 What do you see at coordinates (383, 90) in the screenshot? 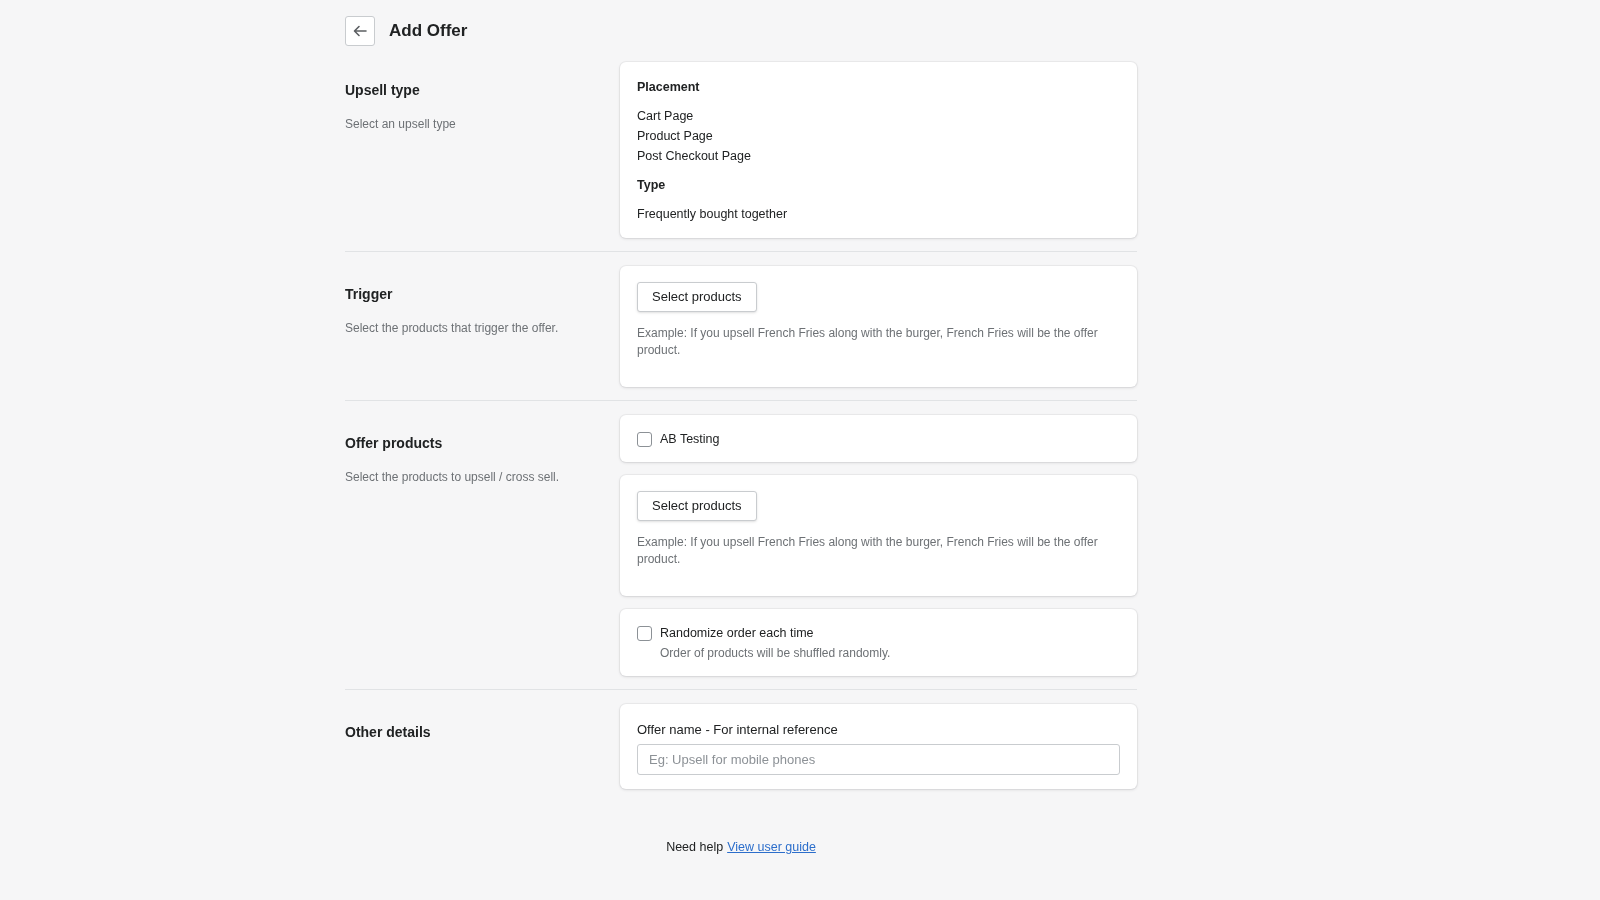
I see `section-title: Upsell type` at bounding box center [383, 90].